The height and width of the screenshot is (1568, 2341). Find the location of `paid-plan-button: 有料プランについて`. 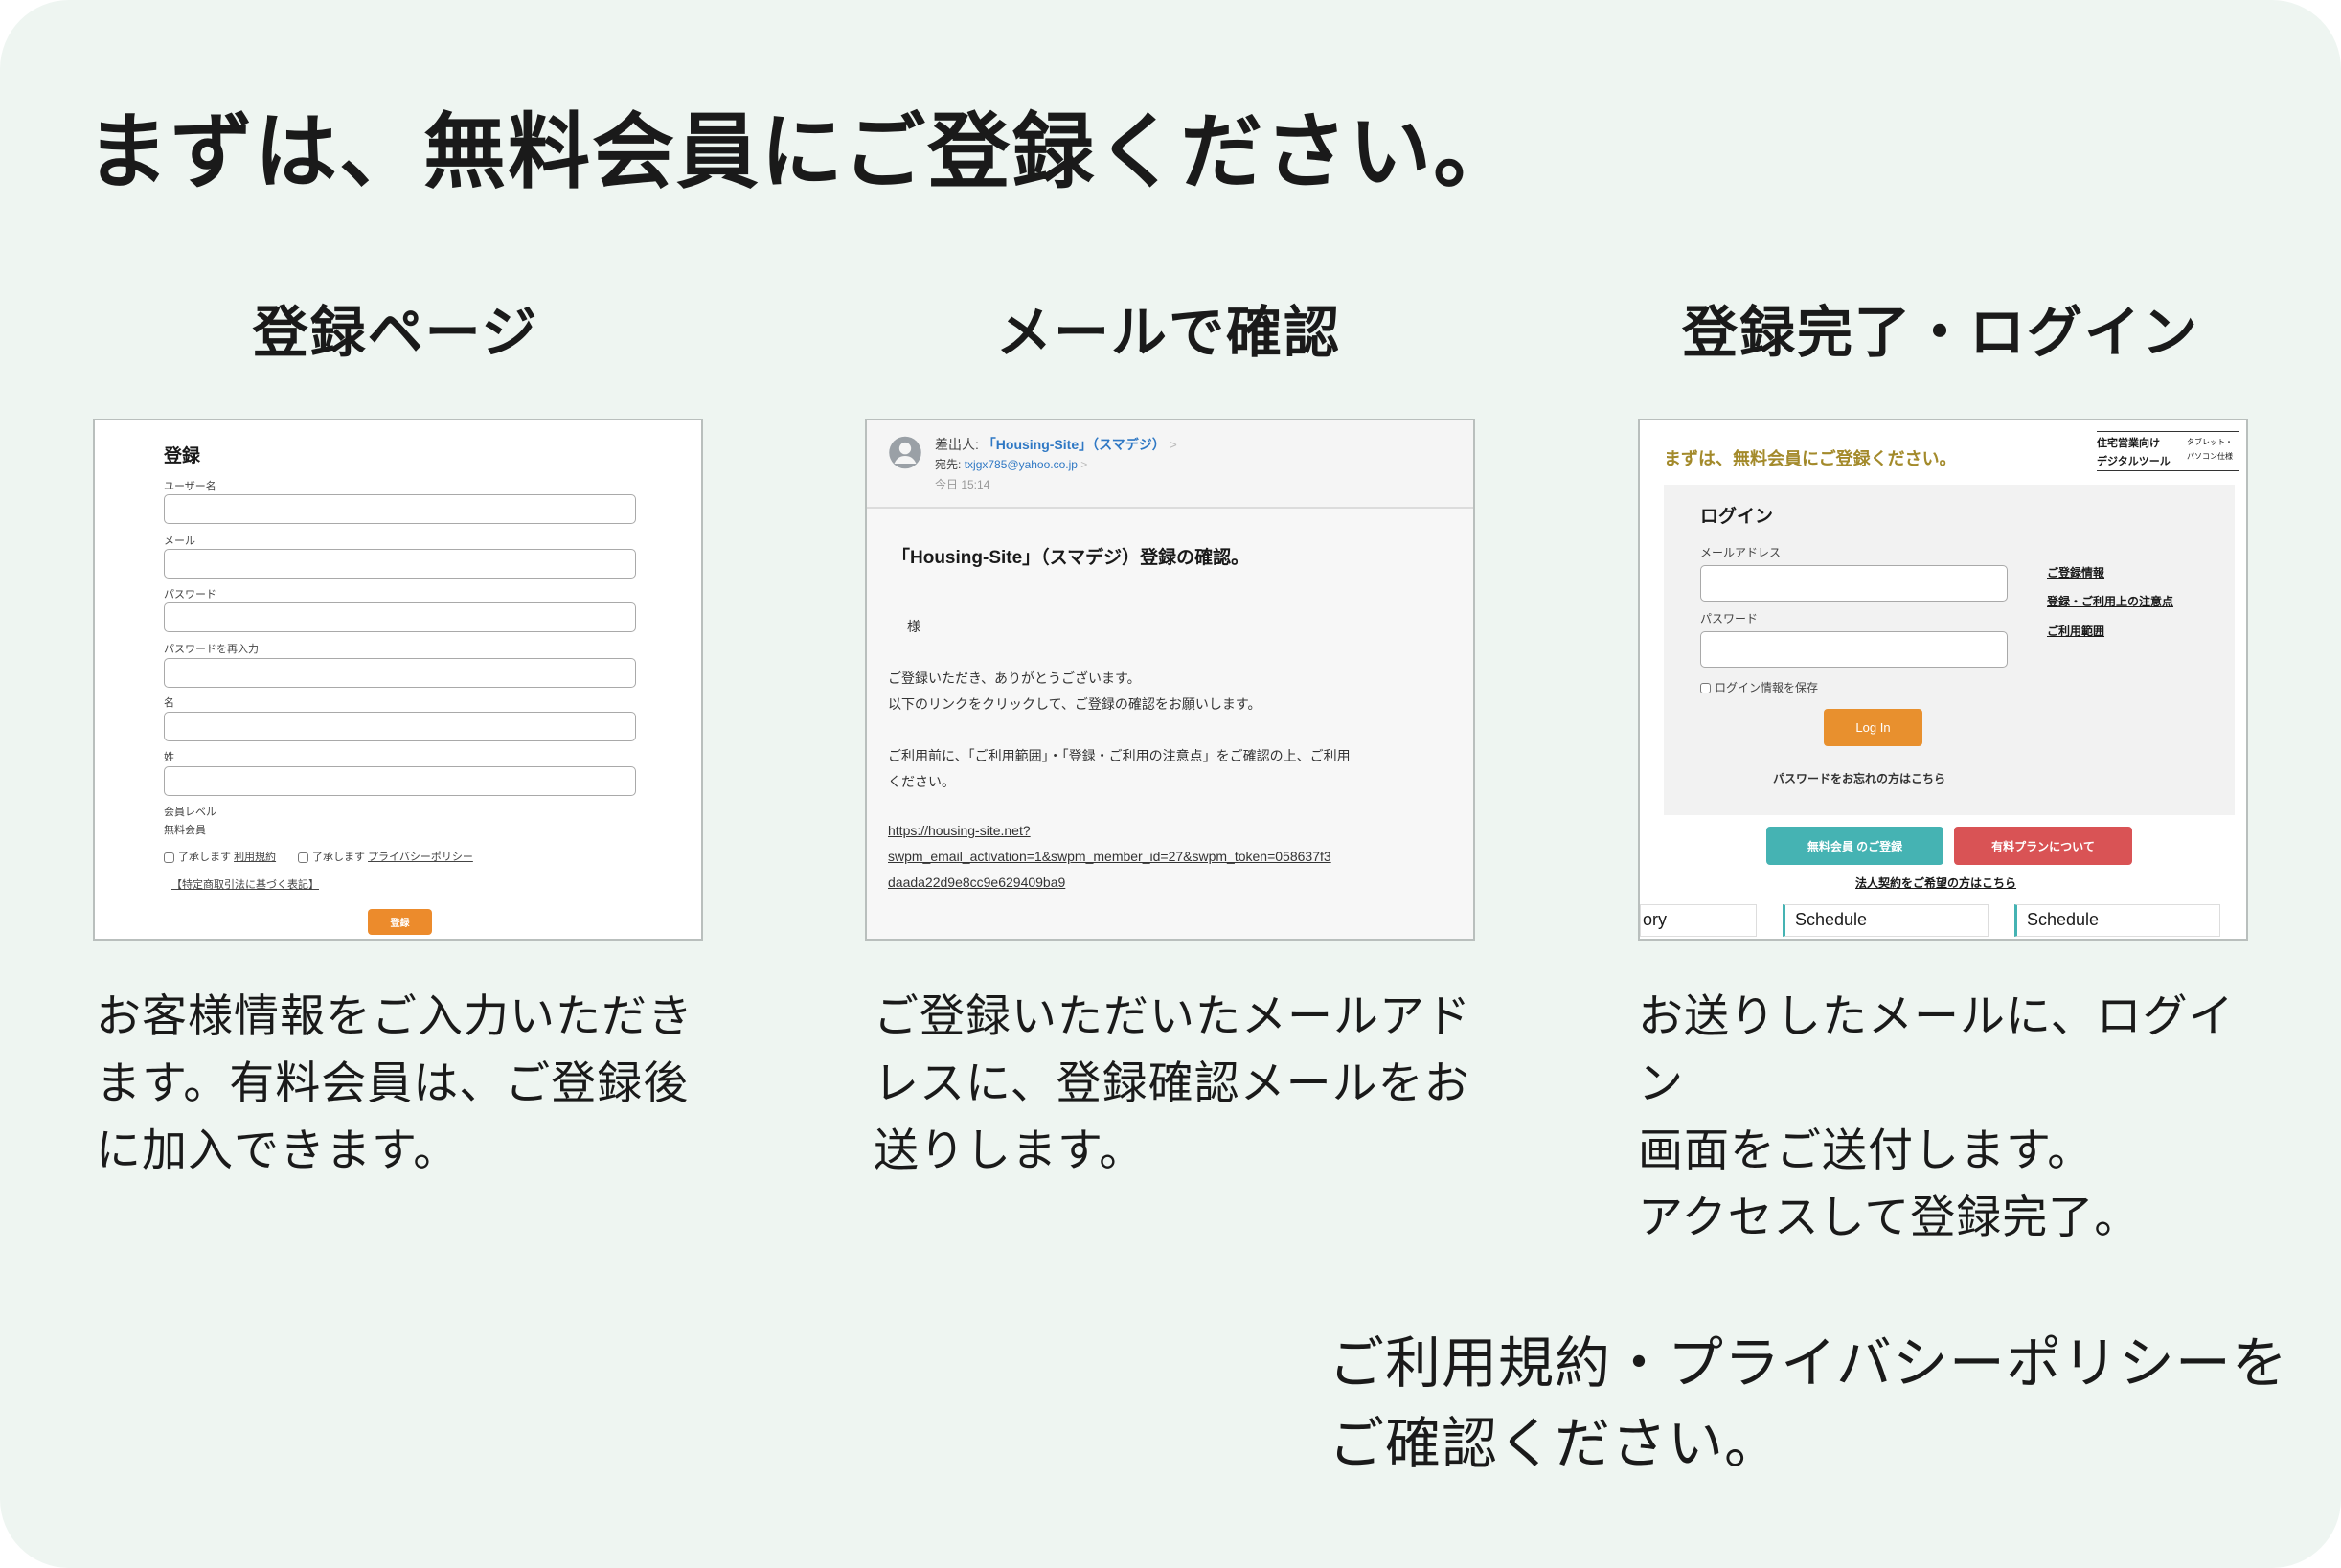

paid-plan-button: 有料プランについて is located at coordinates (2043, 846).